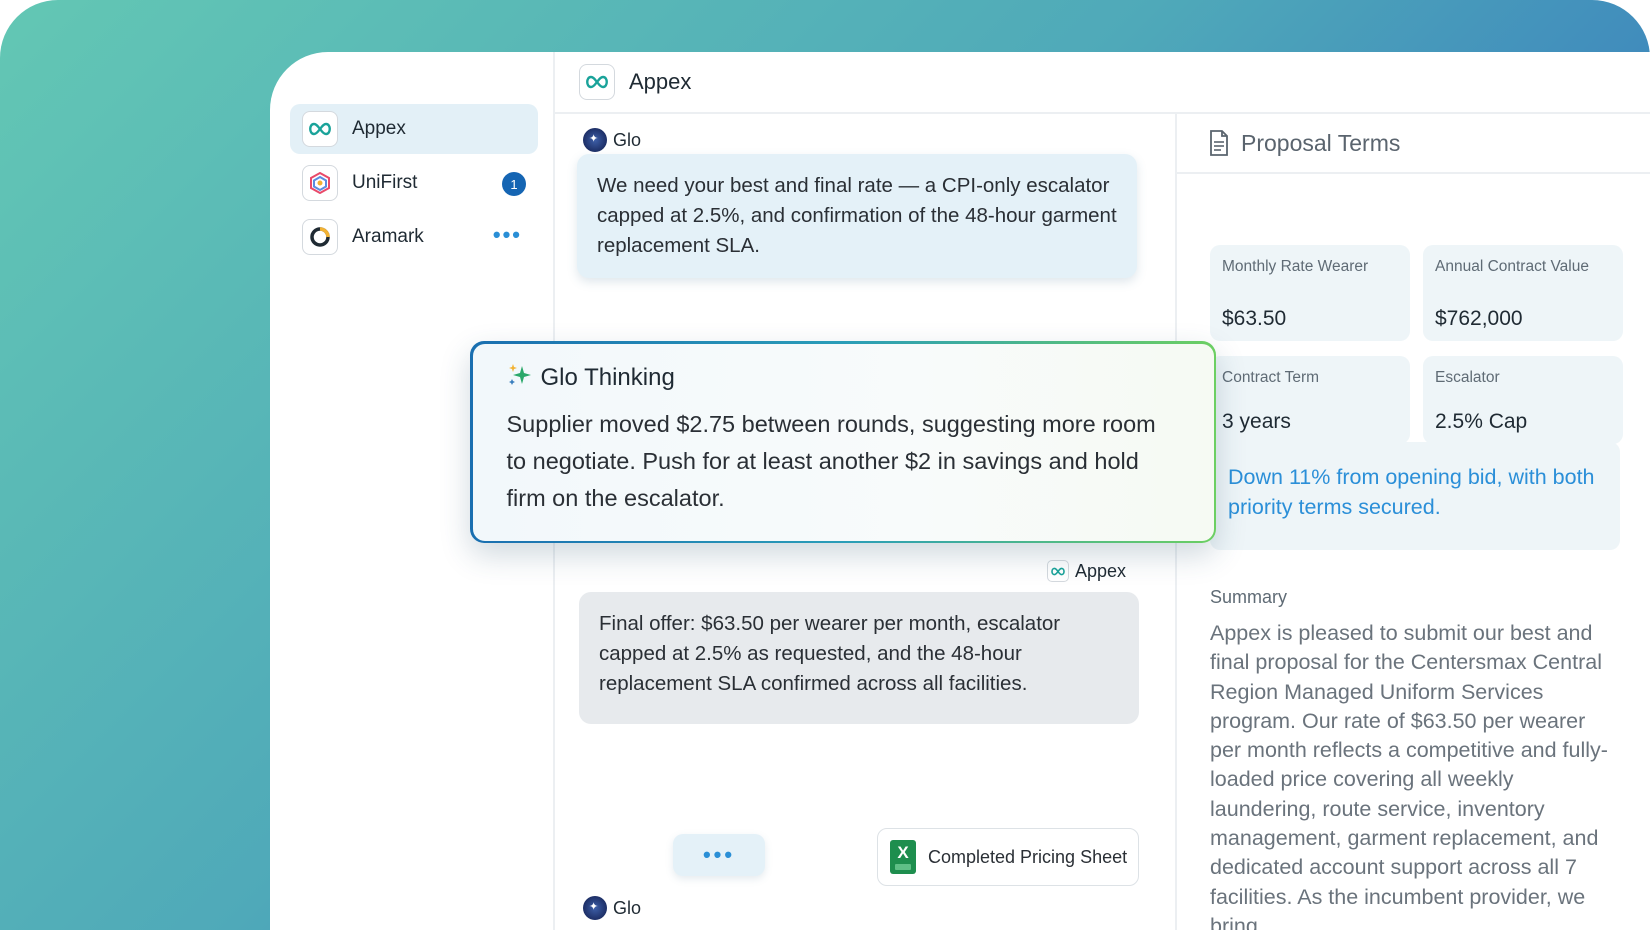  Describe the element at coordinates (1321, 142) in the screenshot. I see `panel-title: Proposal Terms` at that location.